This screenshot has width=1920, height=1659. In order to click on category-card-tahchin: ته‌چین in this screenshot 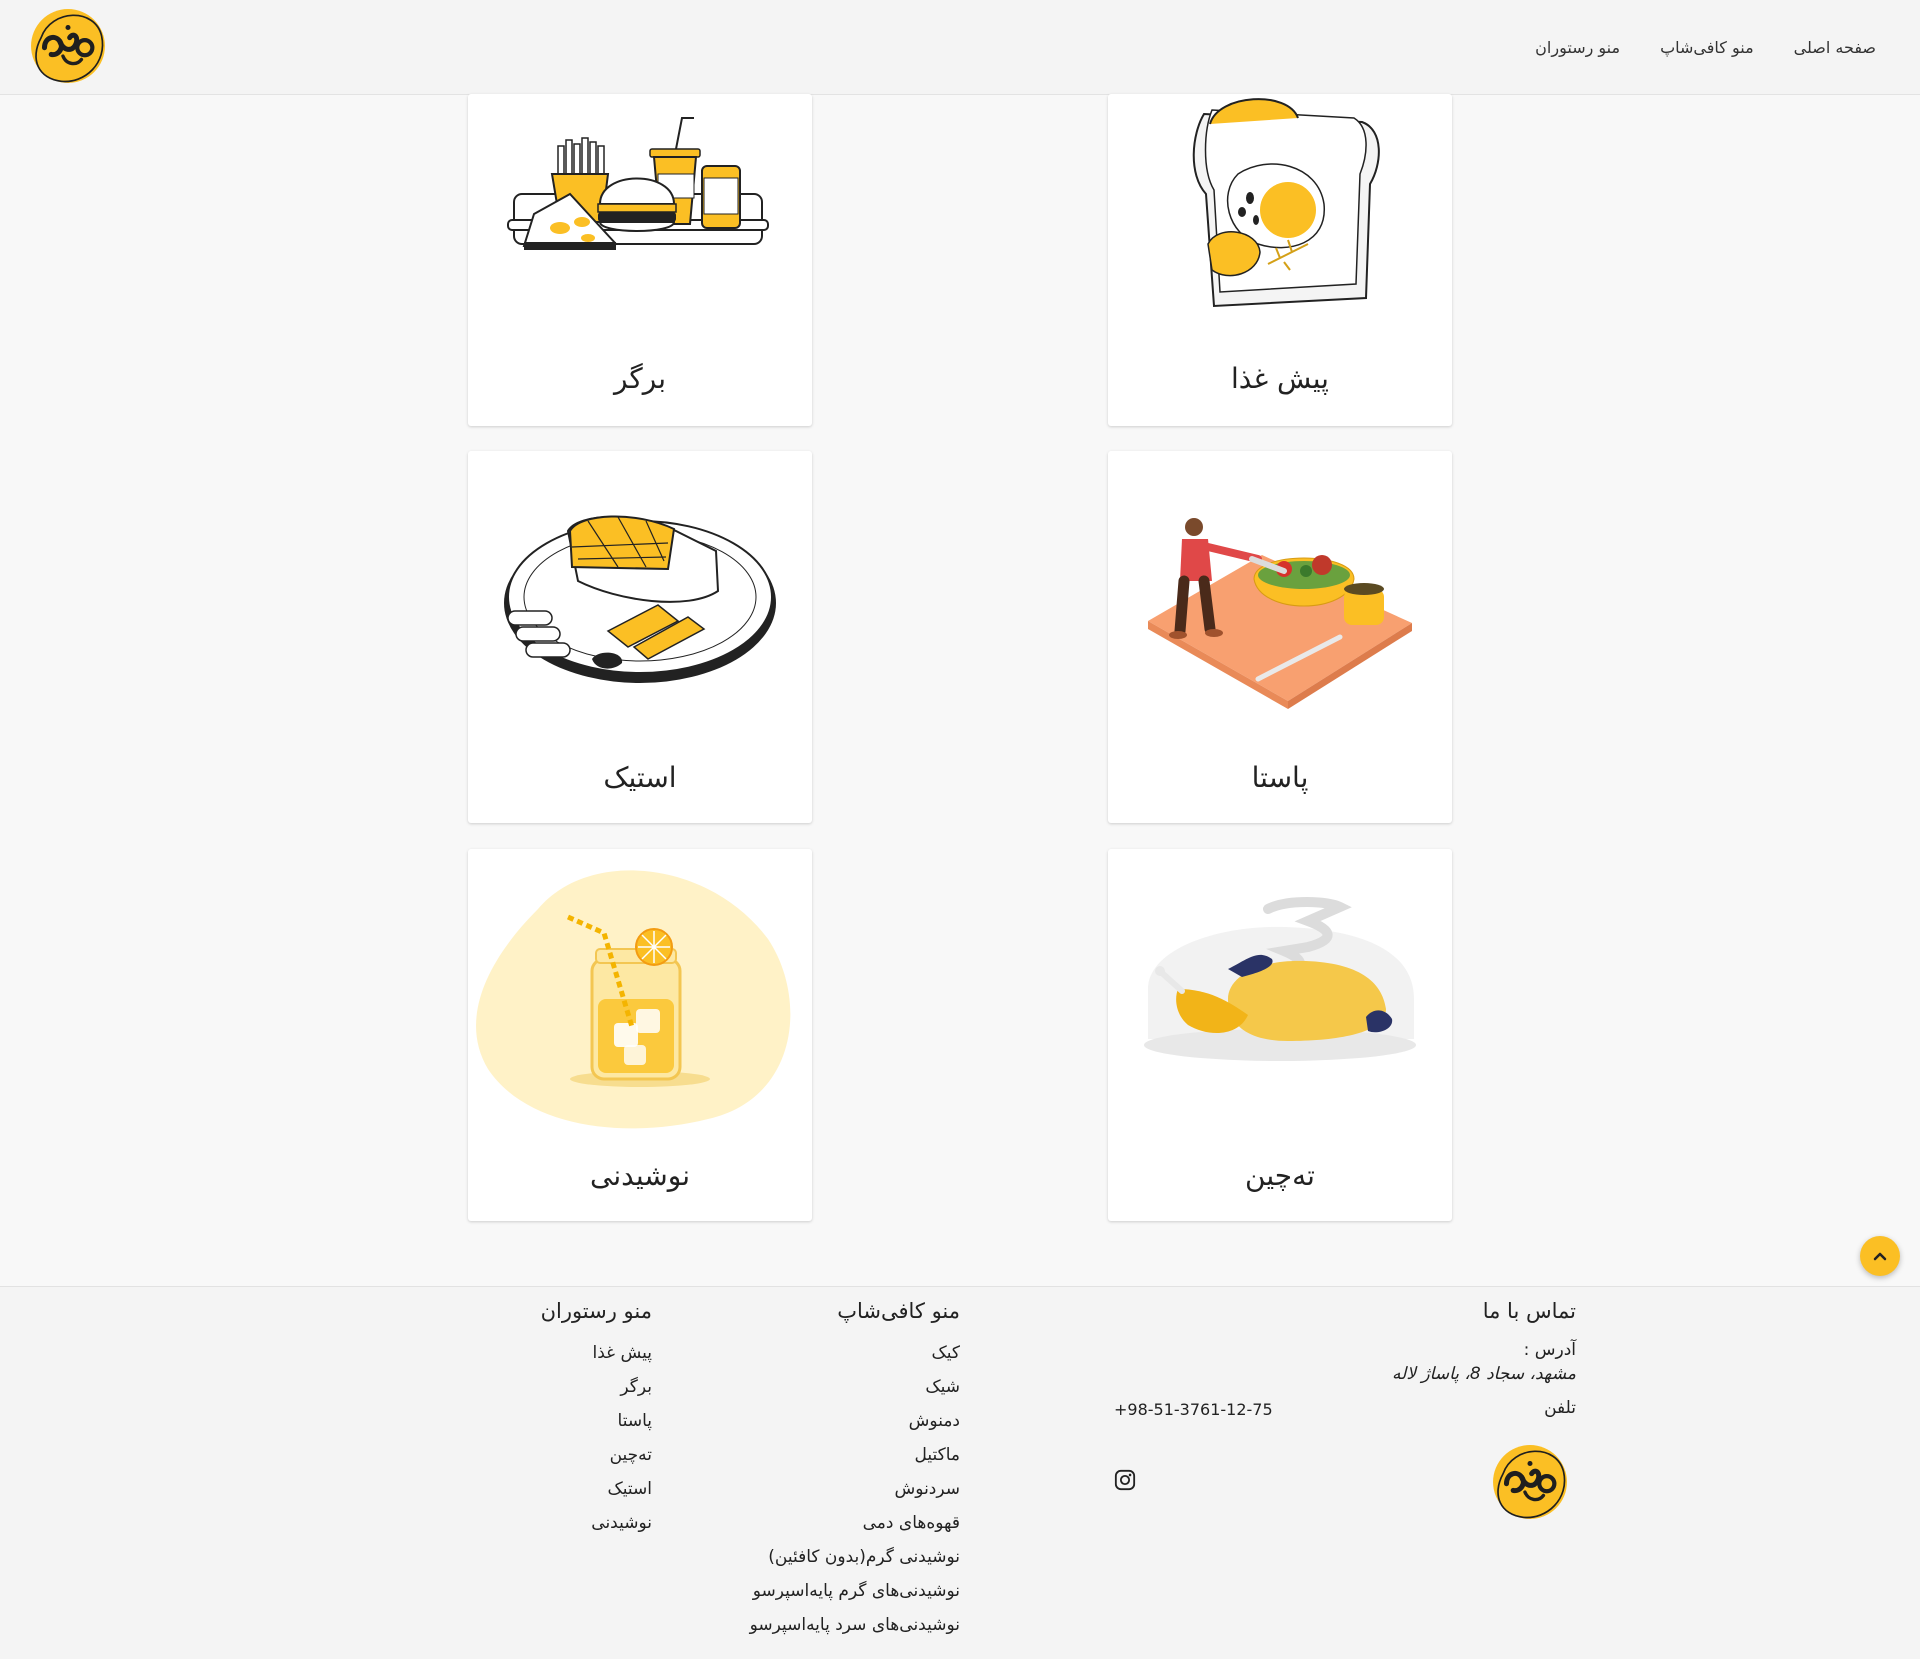, I will do `click(1280, 1035)`.